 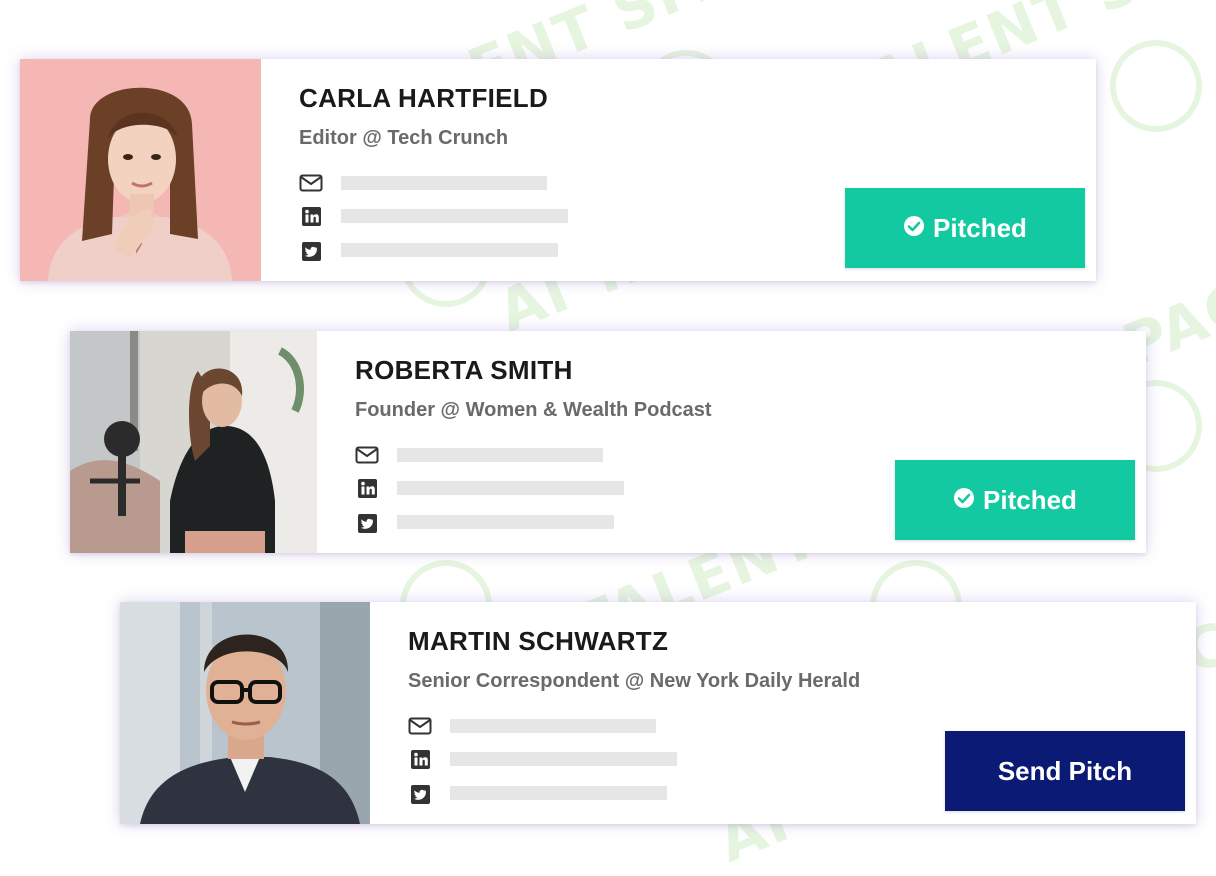 I want to click on journalist-role: Founder @ Women & Wealth Podcast, so click(x=533, y=410).